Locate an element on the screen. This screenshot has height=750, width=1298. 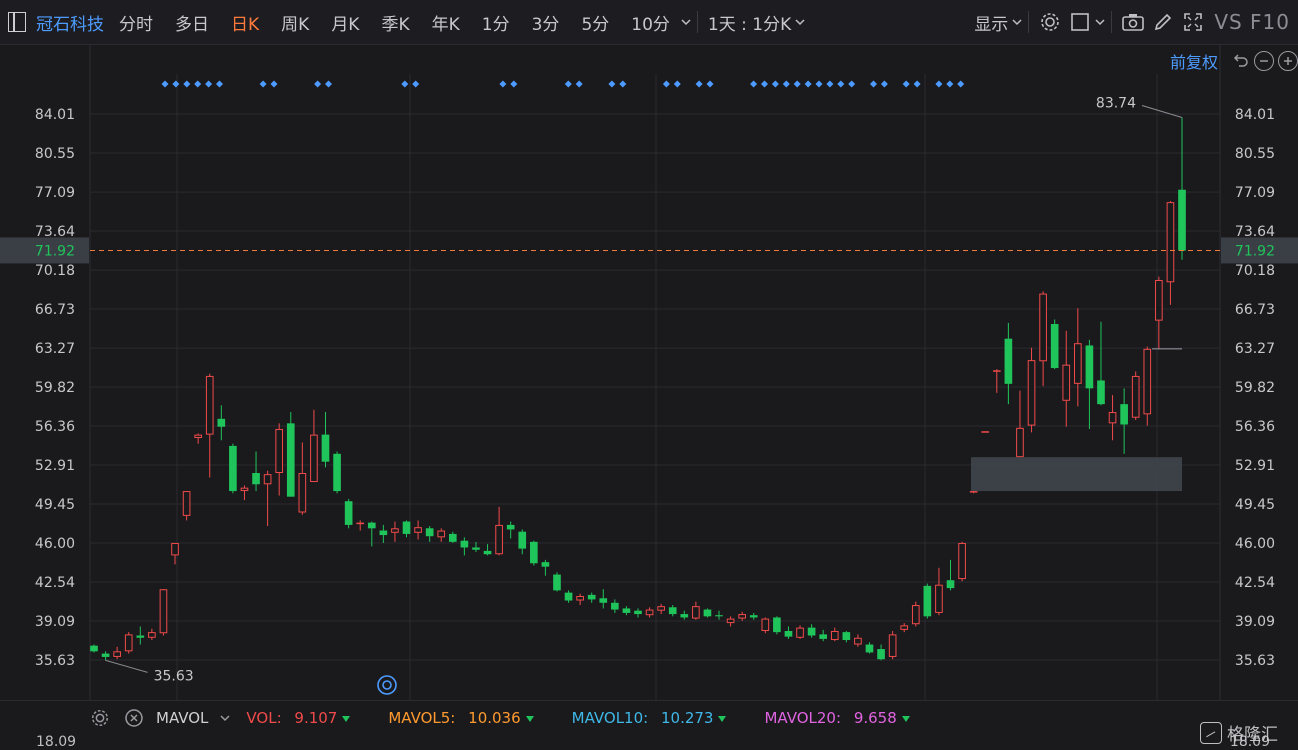
y-tick-label-right: 77.09 is located at coordinates (1255, 193).